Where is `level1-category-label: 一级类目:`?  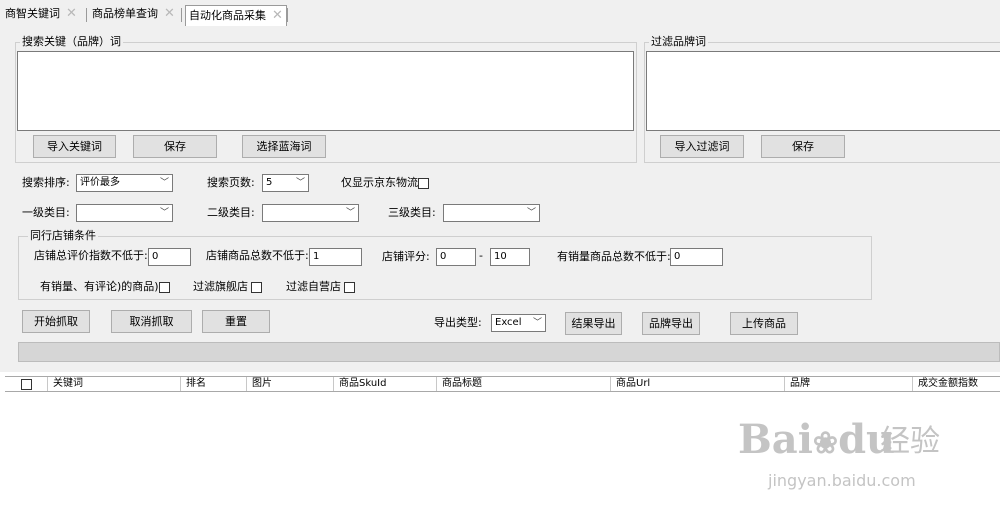
level1-category-label: 一级类目: is located at coordinates (46, 212).